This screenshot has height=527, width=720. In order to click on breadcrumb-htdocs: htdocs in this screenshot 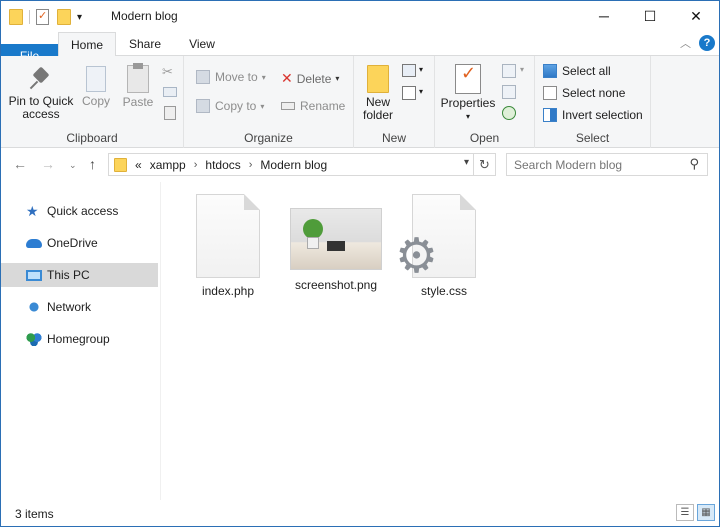, I will do `click(222, 165)`.